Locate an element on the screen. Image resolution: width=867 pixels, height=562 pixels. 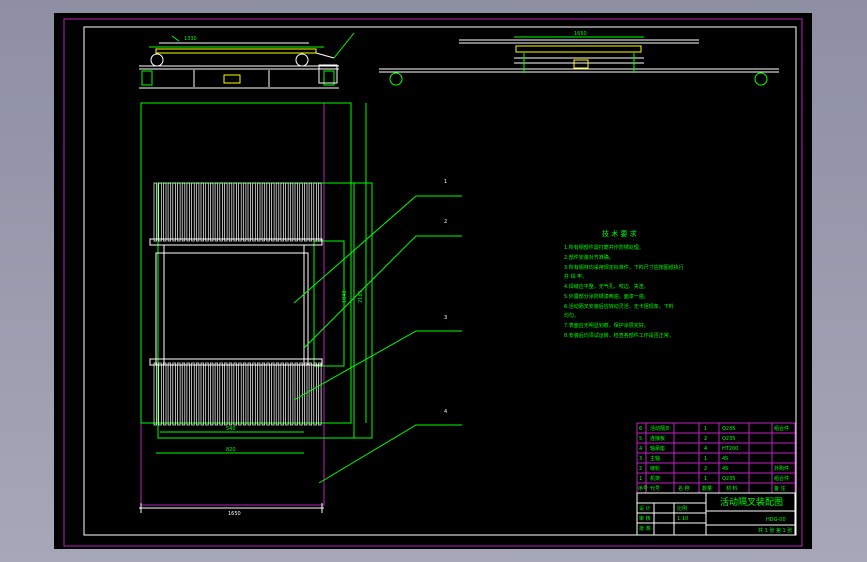
dim-inner-width: 820 is located at coordinates (231, 450).